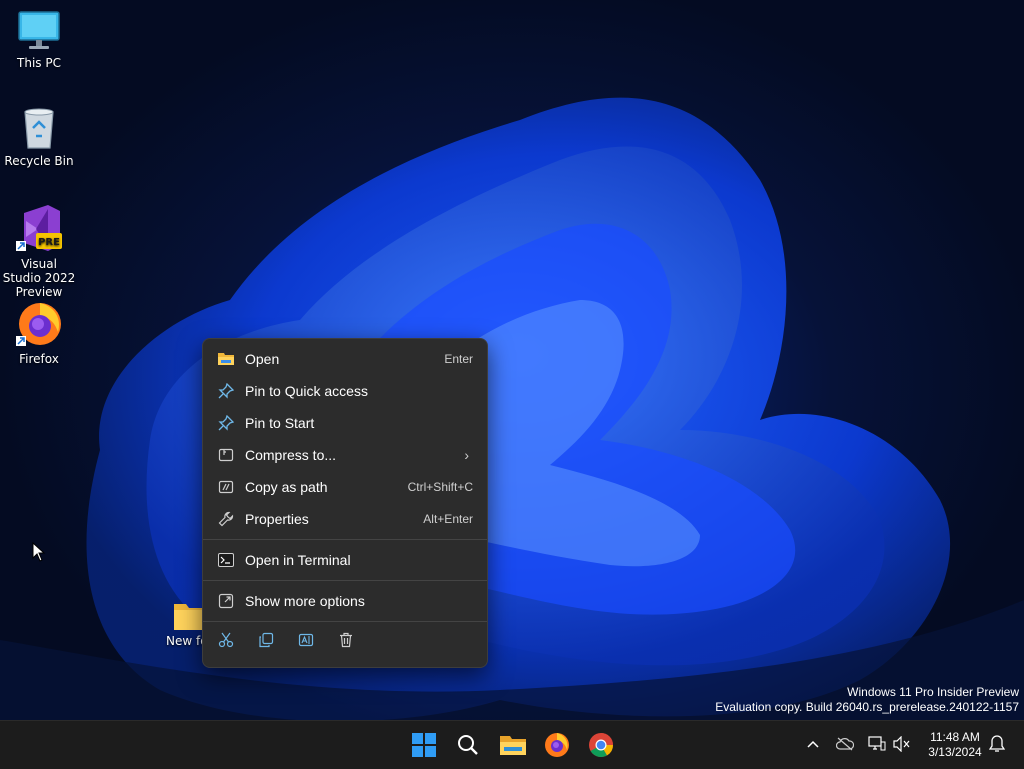 The width and height of the screenshot is (1024, 769). What do you see at coordinates (466, 455) in the screenshot?
I see `chevron-right-icon: ›` at bounding box center [466, 455].